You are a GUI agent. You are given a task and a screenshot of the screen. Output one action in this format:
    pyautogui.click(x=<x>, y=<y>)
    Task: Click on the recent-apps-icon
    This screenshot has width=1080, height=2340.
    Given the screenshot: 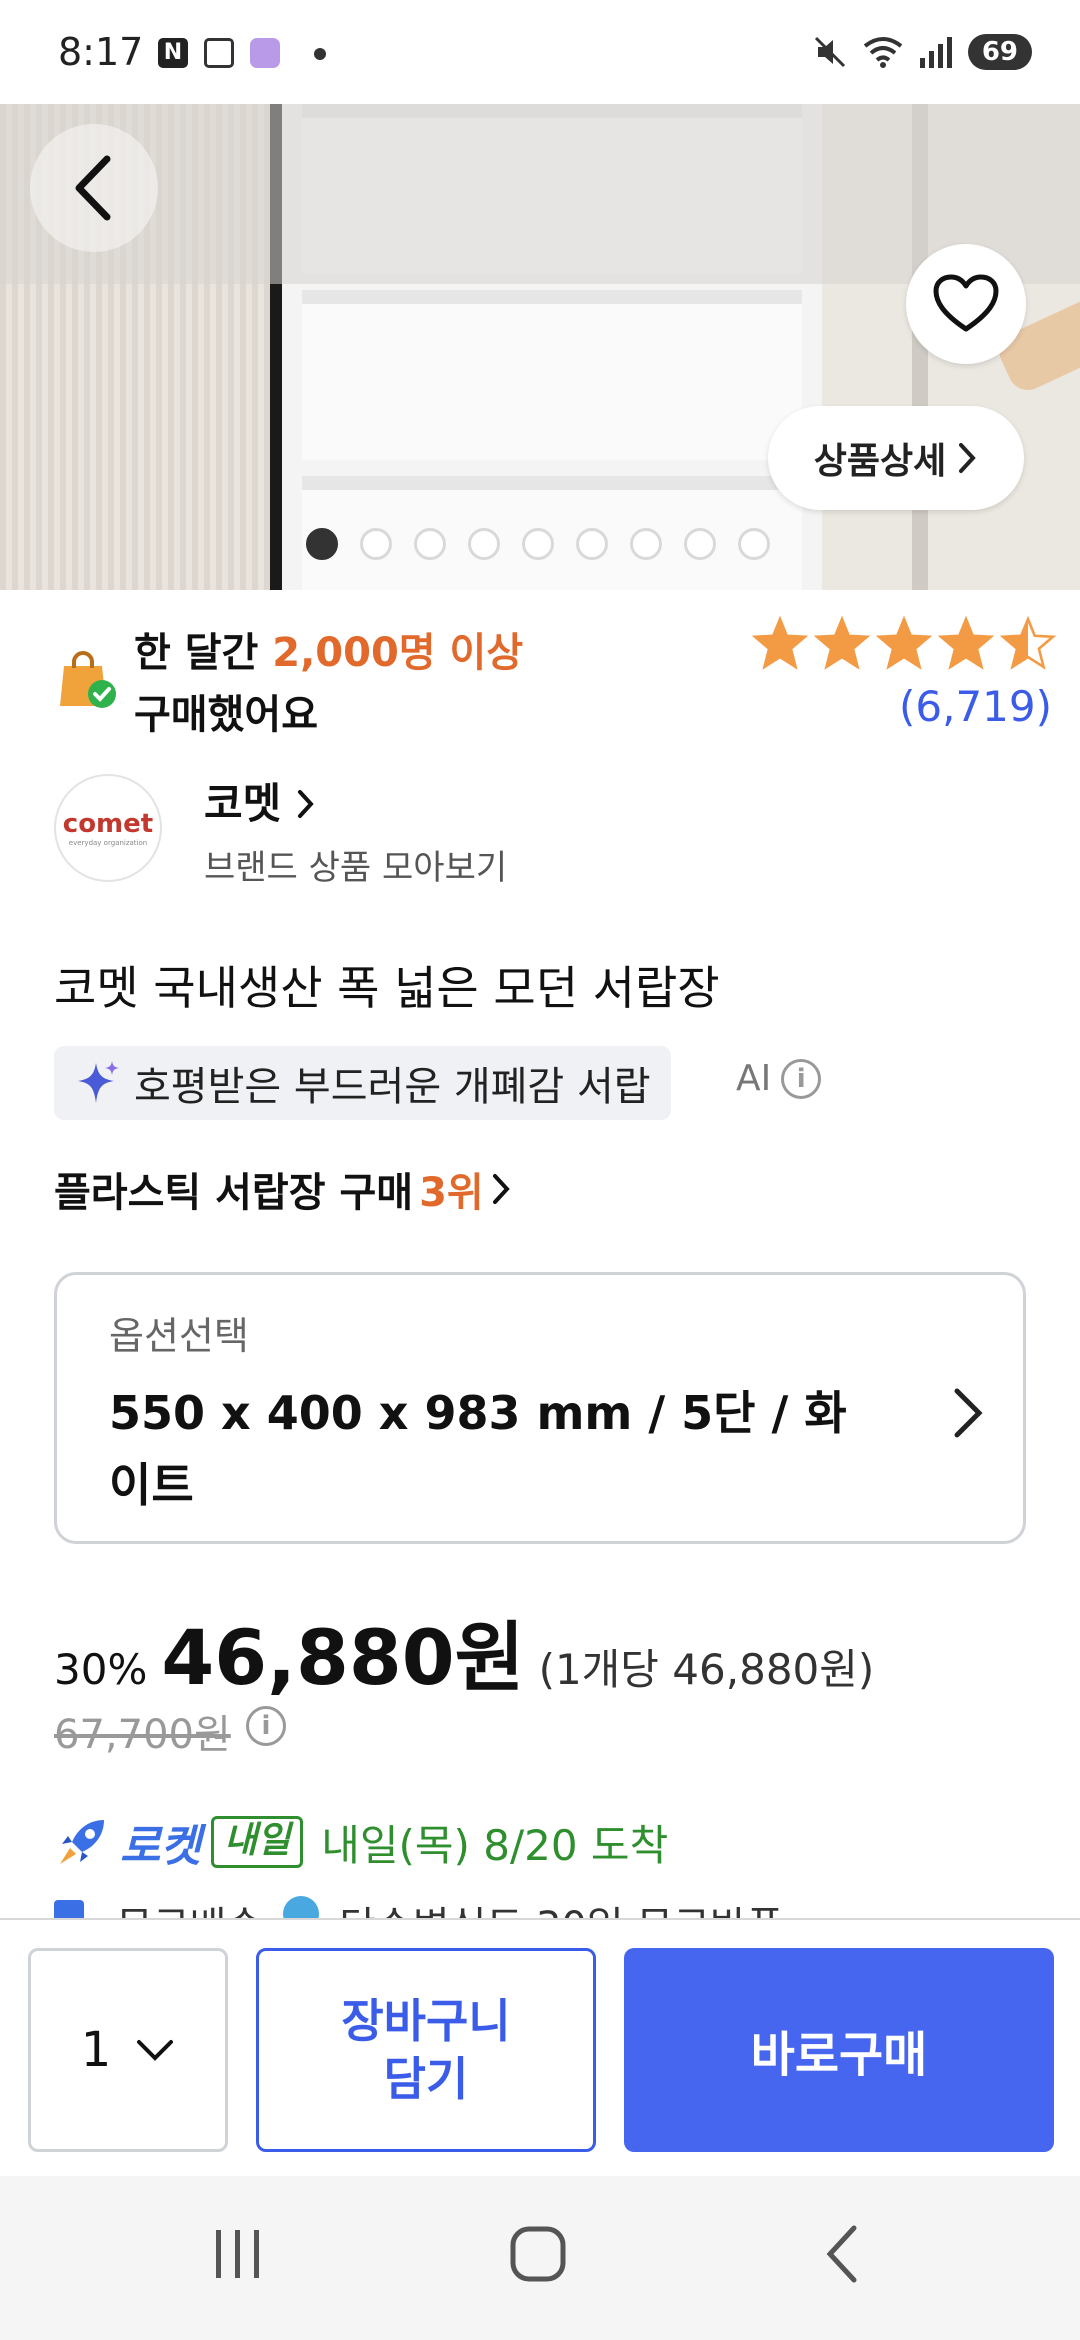 What is the action you would take?
    pyautogui.click(x=238, y=2254)
    